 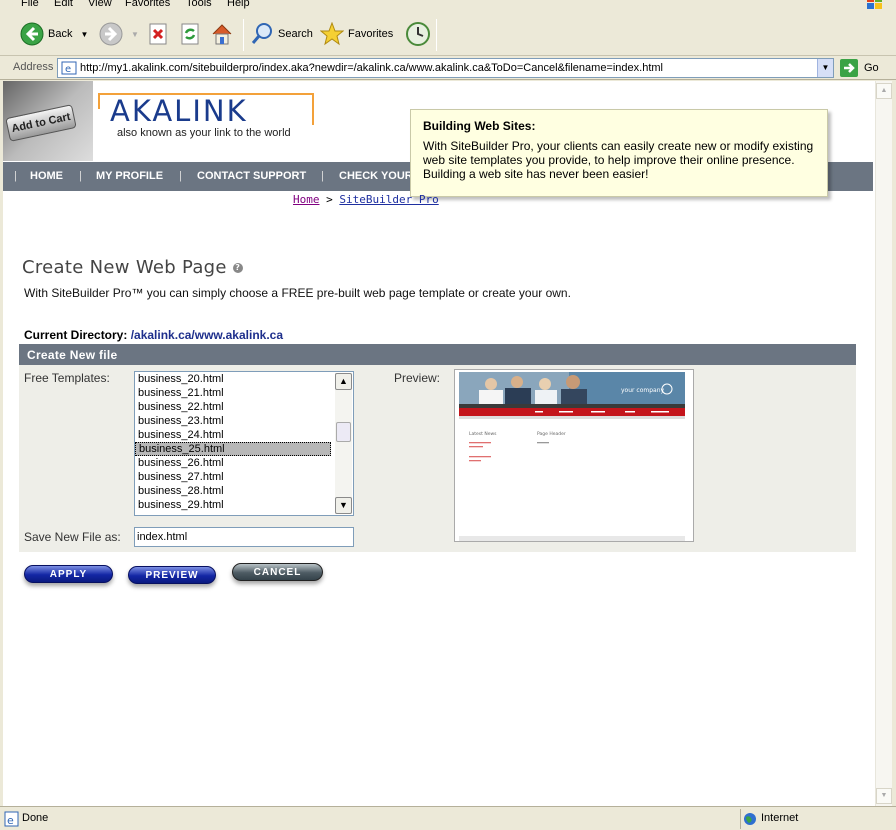 I want to click on nav-check-your: CHECK YOUR, so click(x=376, y=176).